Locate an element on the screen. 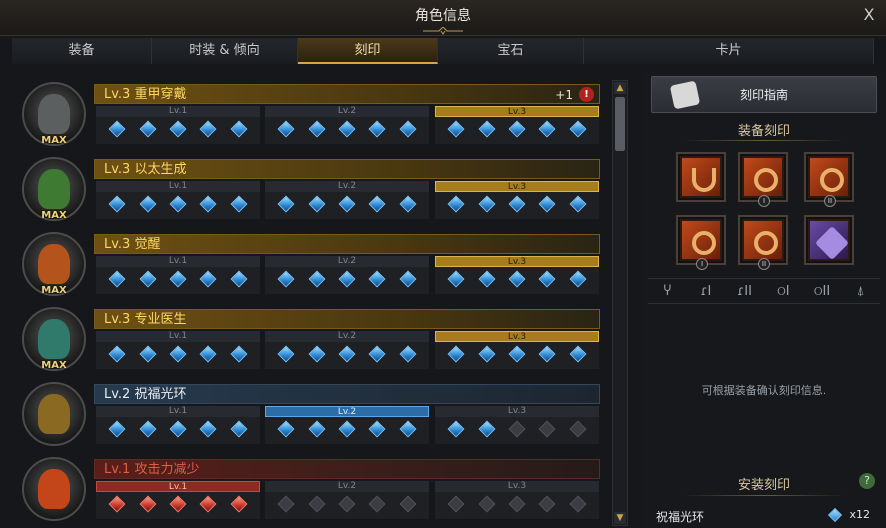 Image resolution: width=886 pixels, height=528 pixels. engraving-guide-button: 刻印指南 is located at coordinates (764, 94).